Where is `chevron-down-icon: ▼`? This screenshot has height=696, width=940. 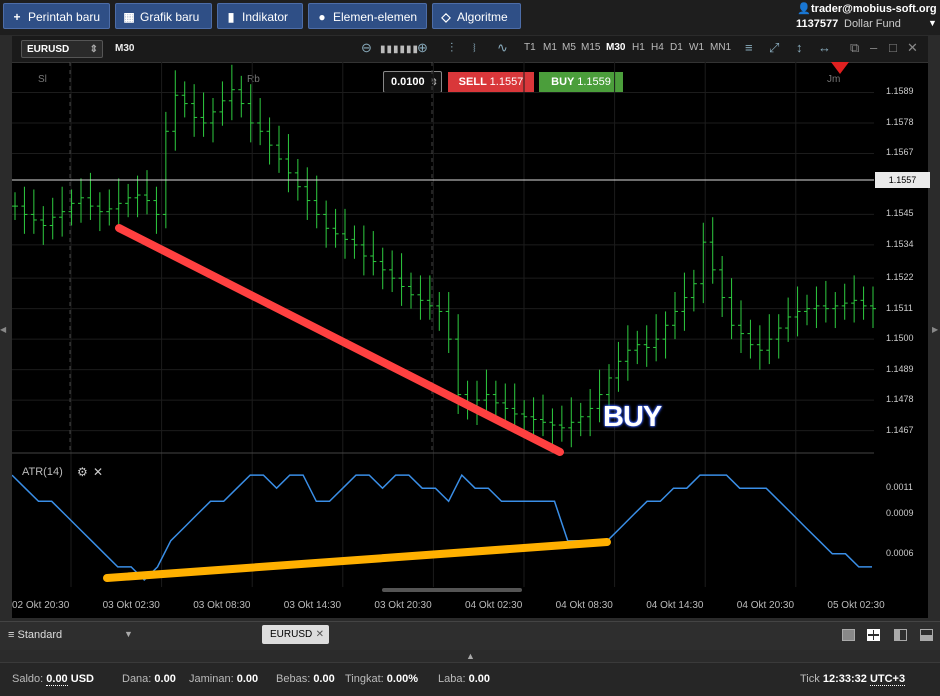
chevron-down-icon: ▼ is located at coordinates (128, 634).